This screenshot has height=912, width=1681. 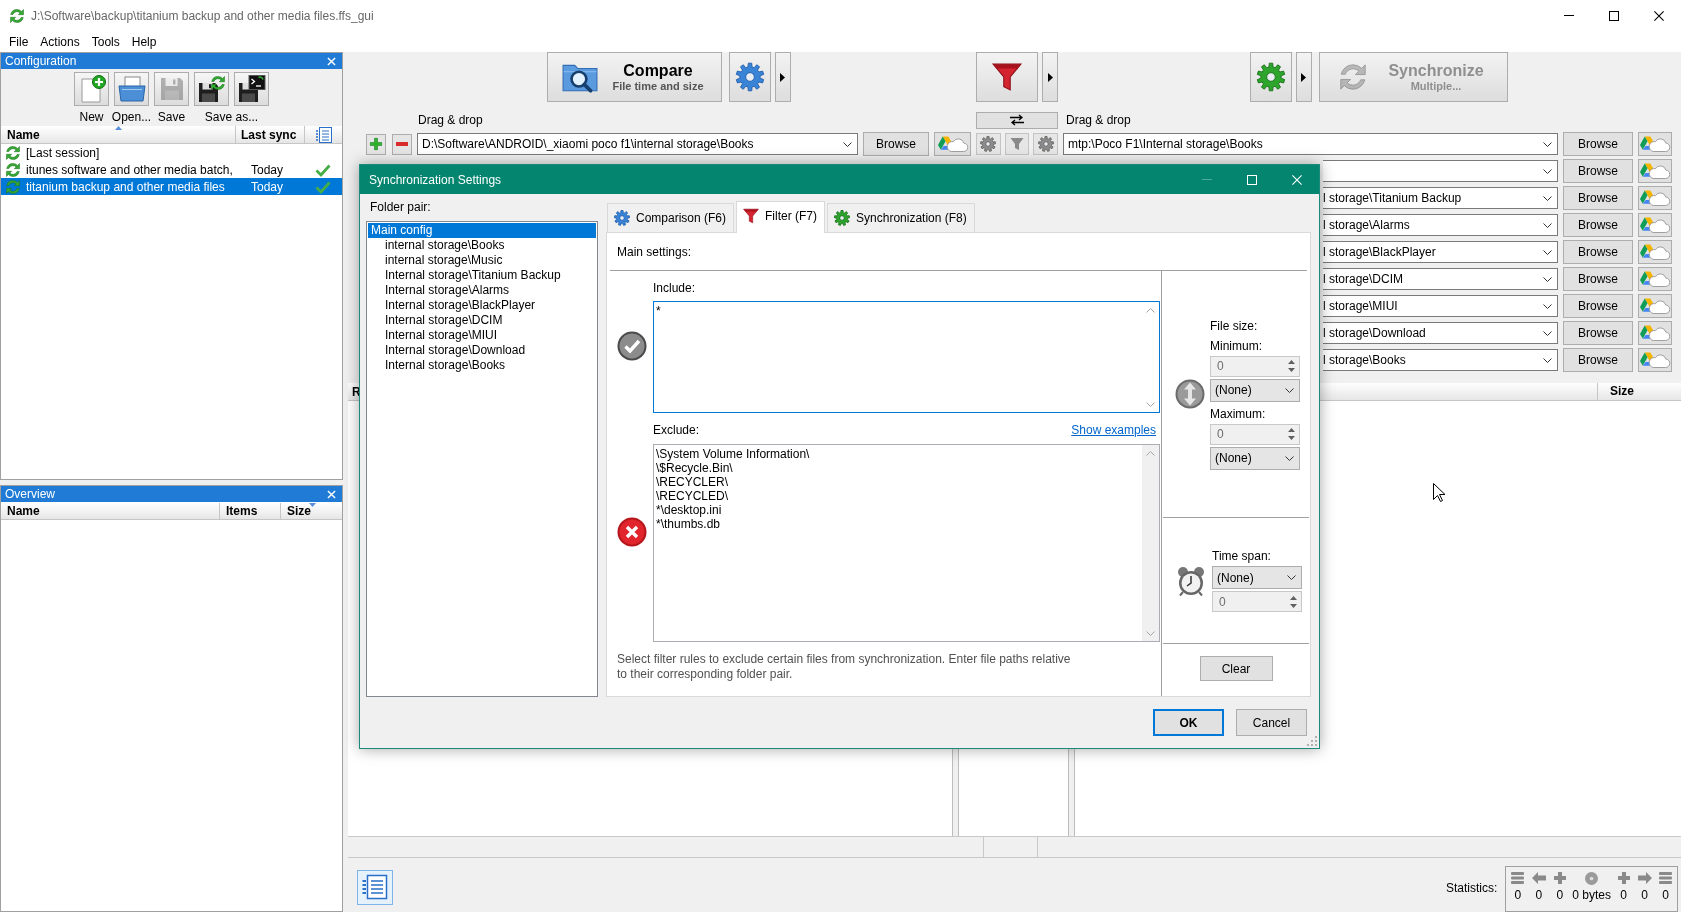 What do you see at coordinates (489, 275) in the screenshot?
I see `folder-pair-item: Internal storage\Titanium Backup` at bounding box center [489, 275].